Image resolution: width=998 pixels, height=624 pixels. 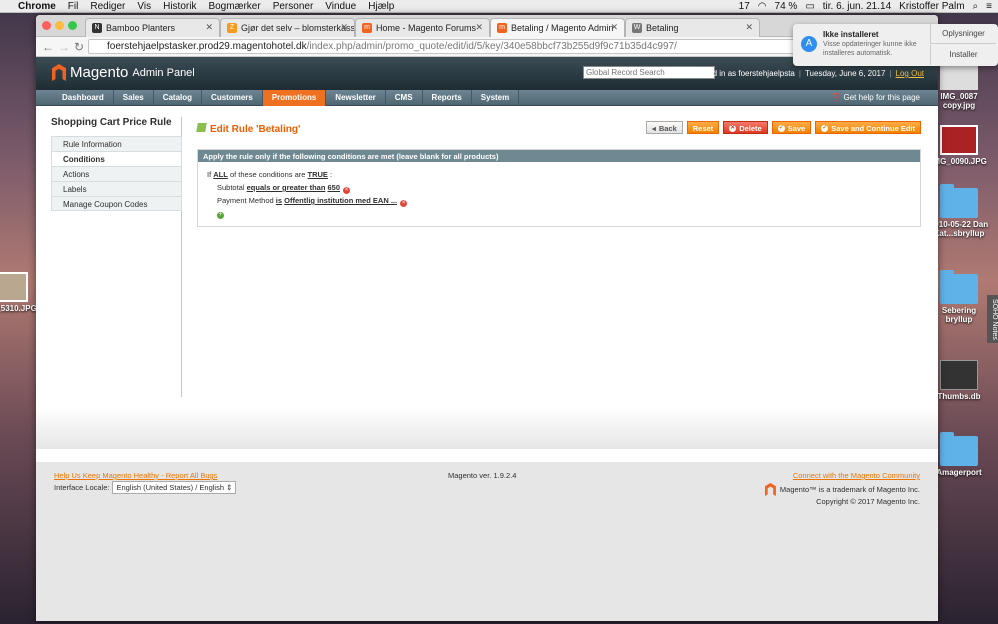 I want to click on menu-bogmaerker: Bogmærker, so click(x=234, y=6).